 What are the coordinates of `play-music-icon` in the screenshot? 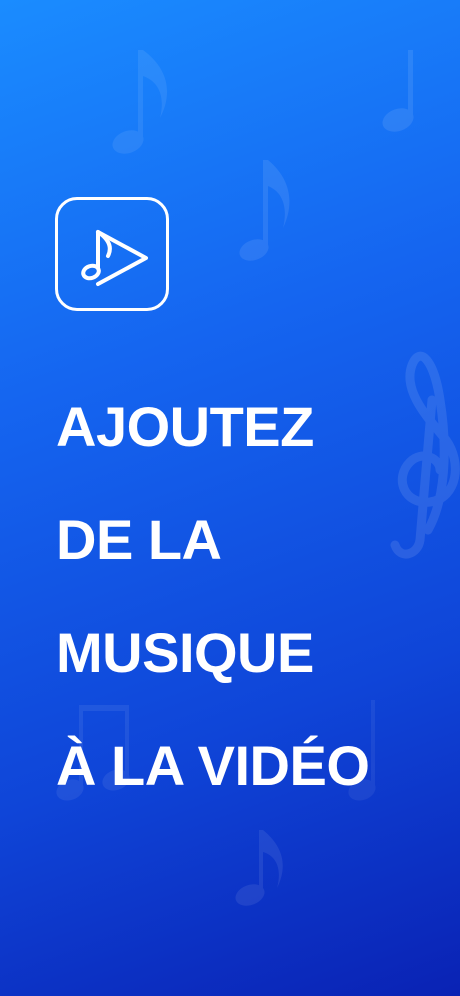 It's located at (114, 258).